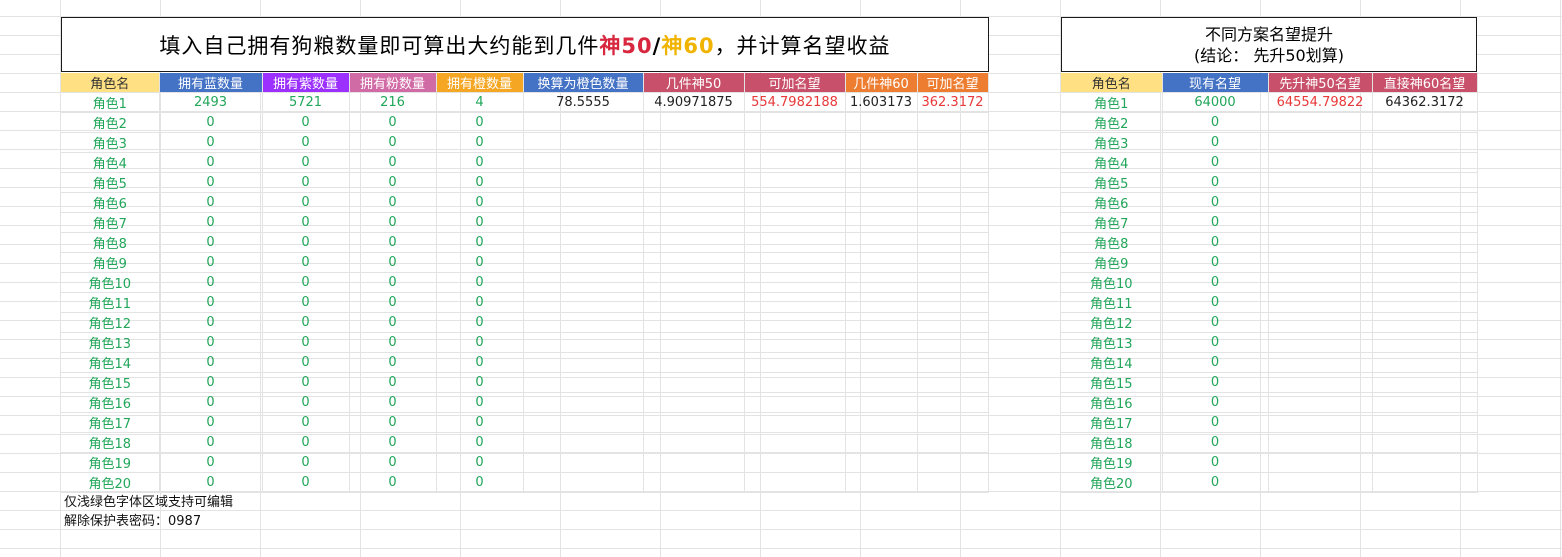 The height and width of the screenshot is (557, 1562). Describe the element at coordinates (1215, 102) in the screenshot. I see `right-cell: 64000` at that location.